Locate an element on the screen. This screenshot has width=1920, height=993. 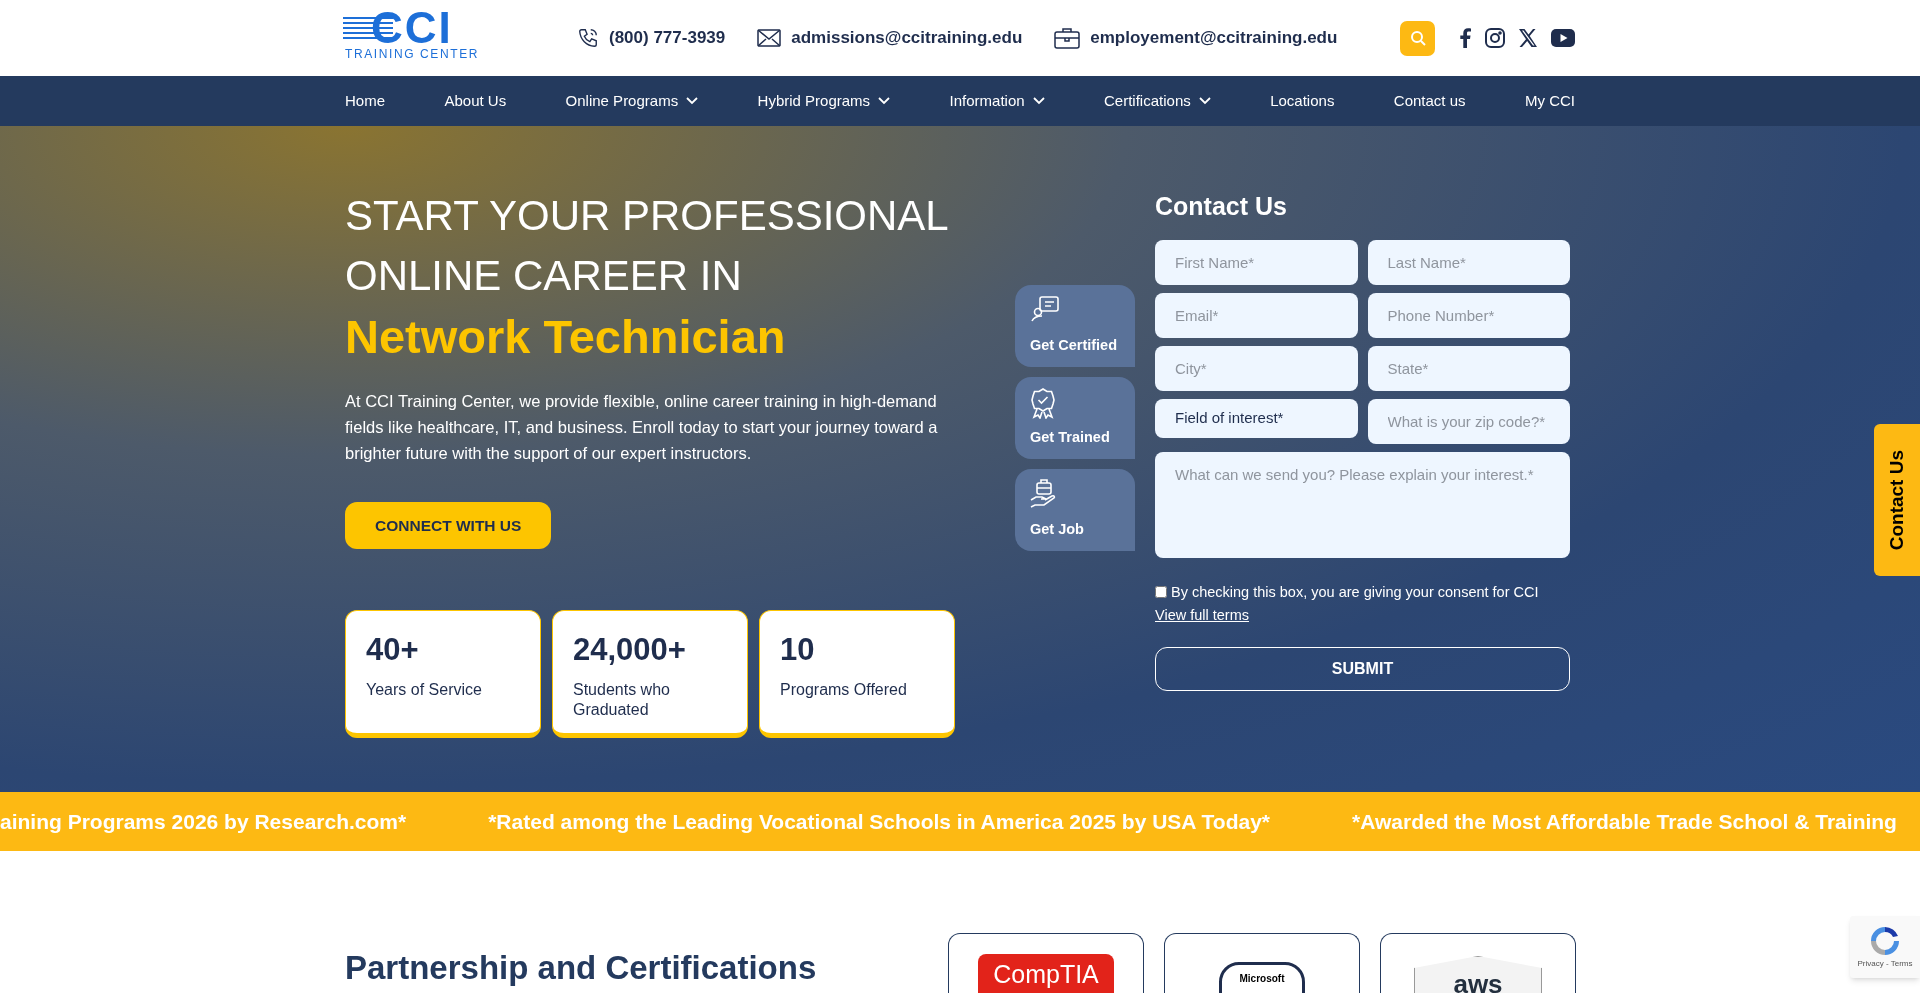
certificate-icon is located at coordinates (1045, 309).